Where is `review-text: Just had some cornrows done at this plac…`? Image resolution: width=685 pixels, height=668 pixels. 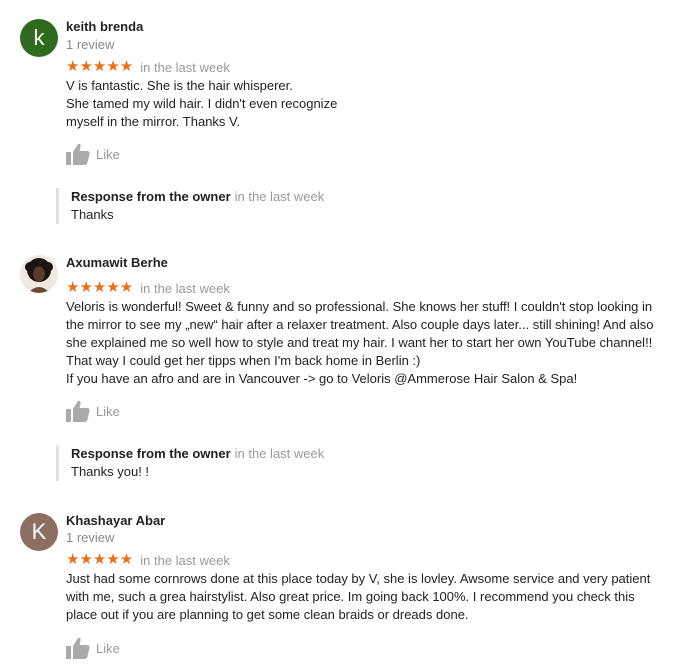 review-text: Just had some cornrows done at this plac… is located at coordinates (366, 597).